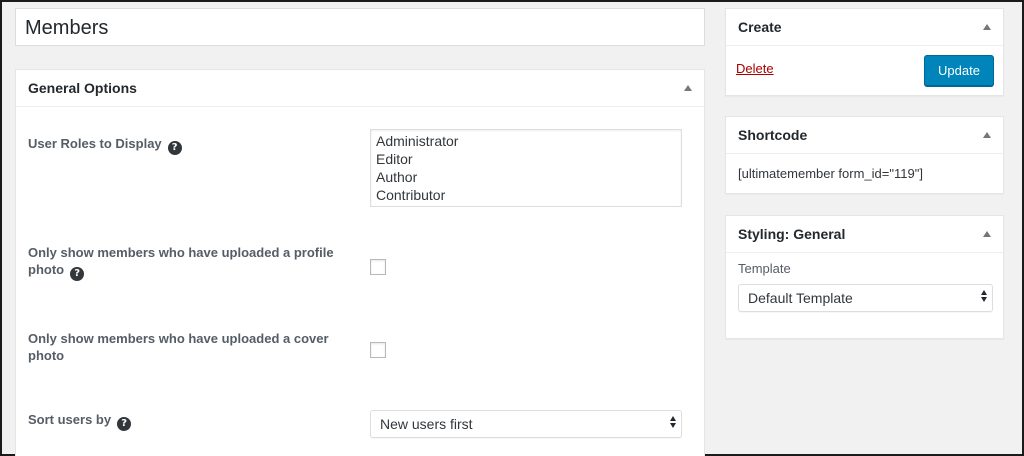  I want to click on general-options-header: General Options, so click(360, 88).